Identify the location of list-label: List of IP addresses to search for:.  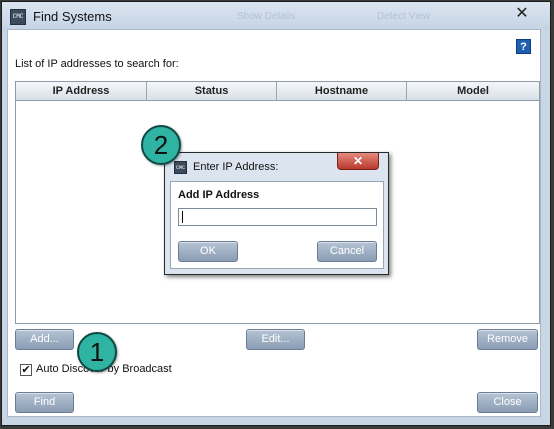
(97, 64).